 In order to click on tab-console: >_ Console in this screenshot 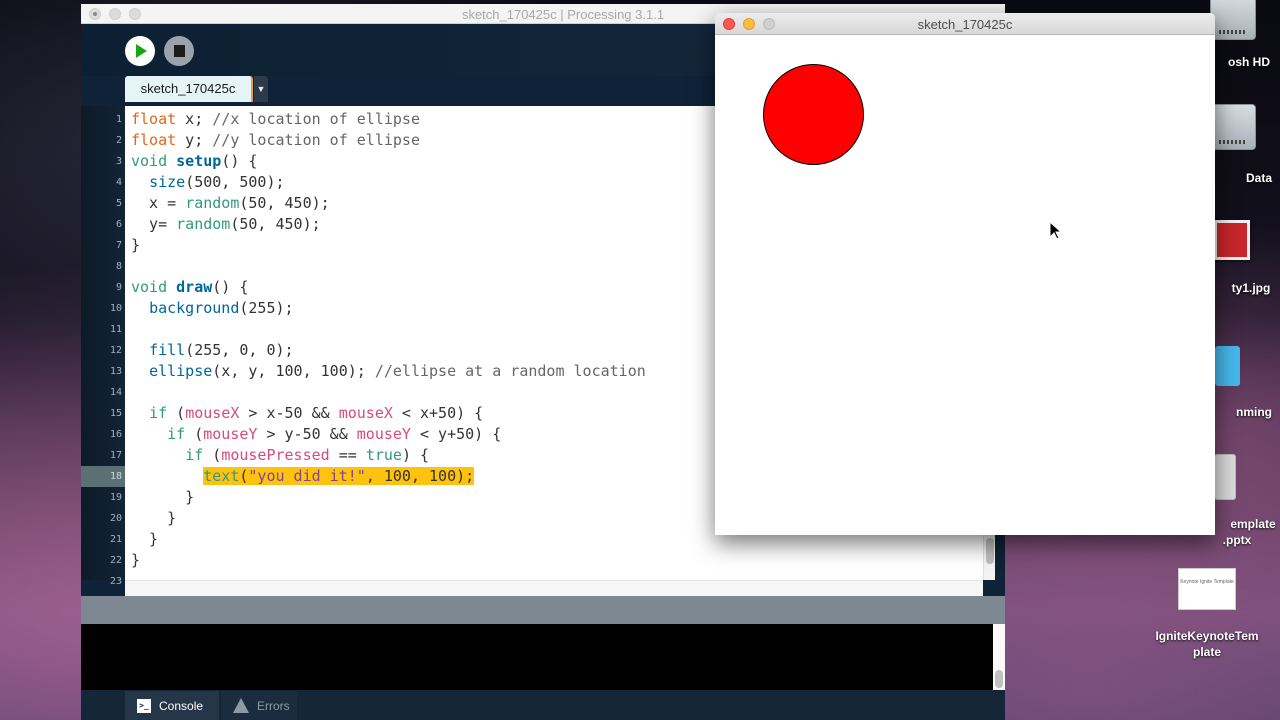, I will do `click(172, 705)`.